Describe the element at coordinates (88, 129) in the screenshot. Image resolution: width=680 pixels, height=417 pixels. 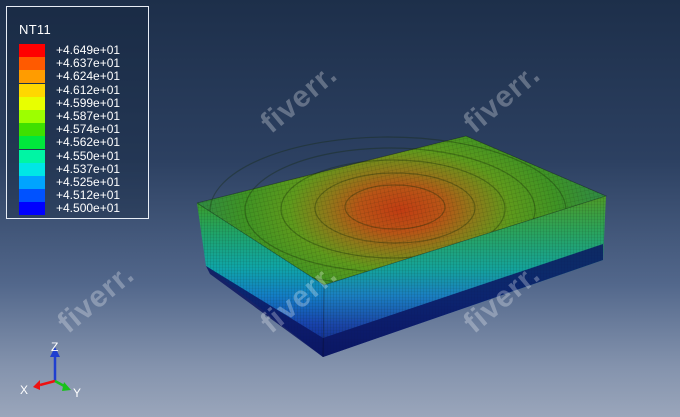
I see `legend-value-label: +4.574e+01` at that location.